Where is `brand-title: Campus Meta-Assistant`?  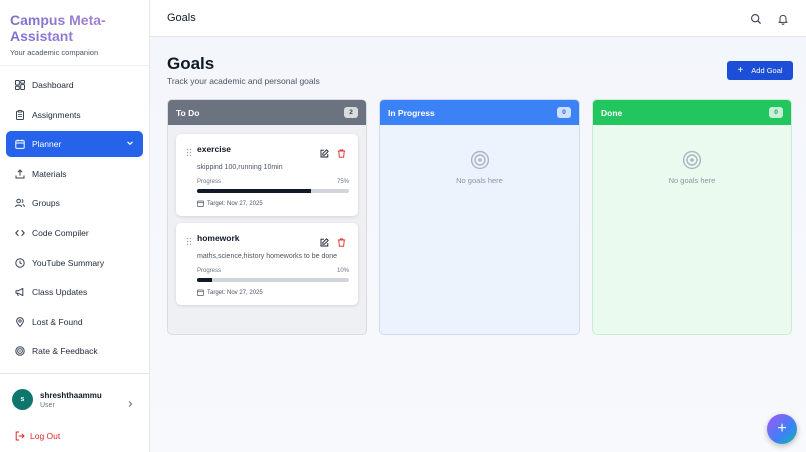 brand-title: Campus Meta-Assistant is located at coordinates (74, 28).